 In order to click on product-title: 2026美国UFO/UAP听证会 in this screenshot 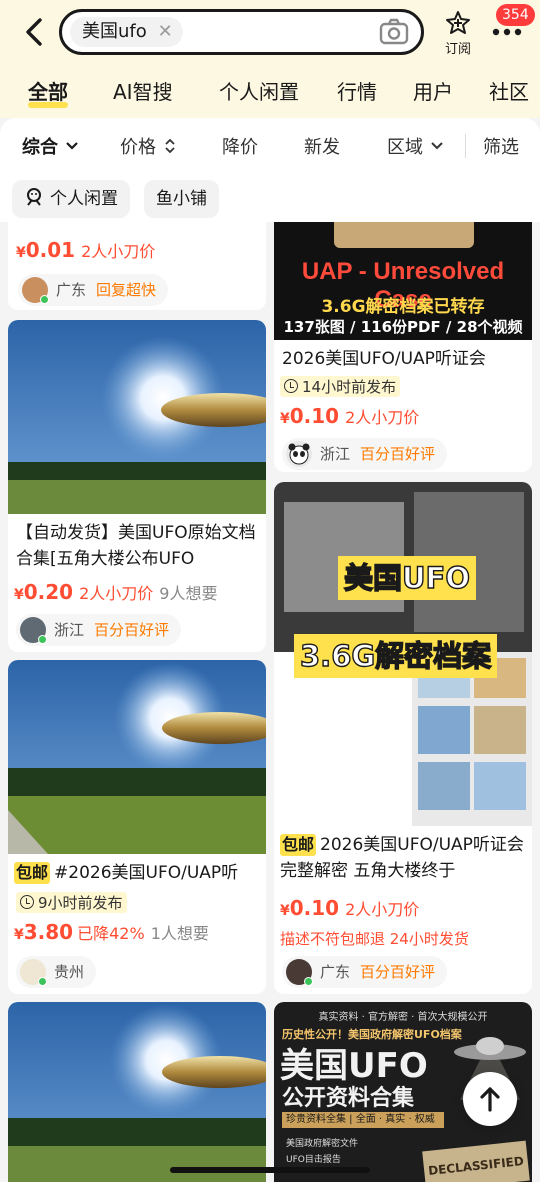, I will do `click(384, 359)`.